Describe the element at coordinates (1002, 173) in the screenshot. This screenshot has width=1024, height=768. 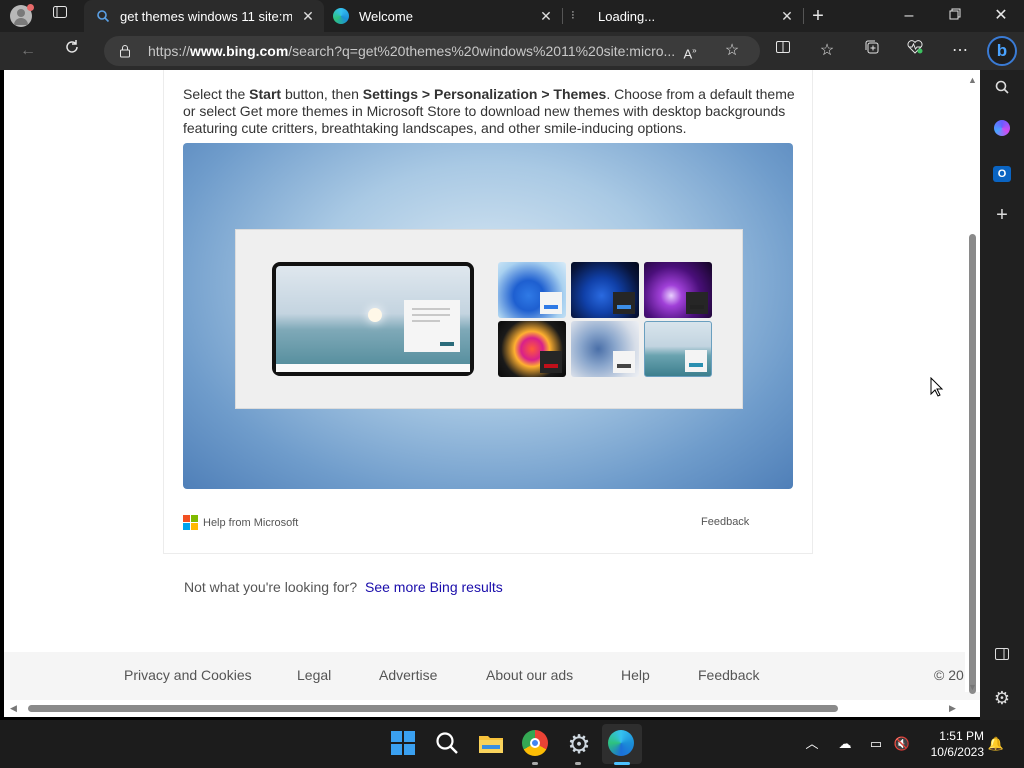
I see `sidebar-outlook-icon: O` at that location.